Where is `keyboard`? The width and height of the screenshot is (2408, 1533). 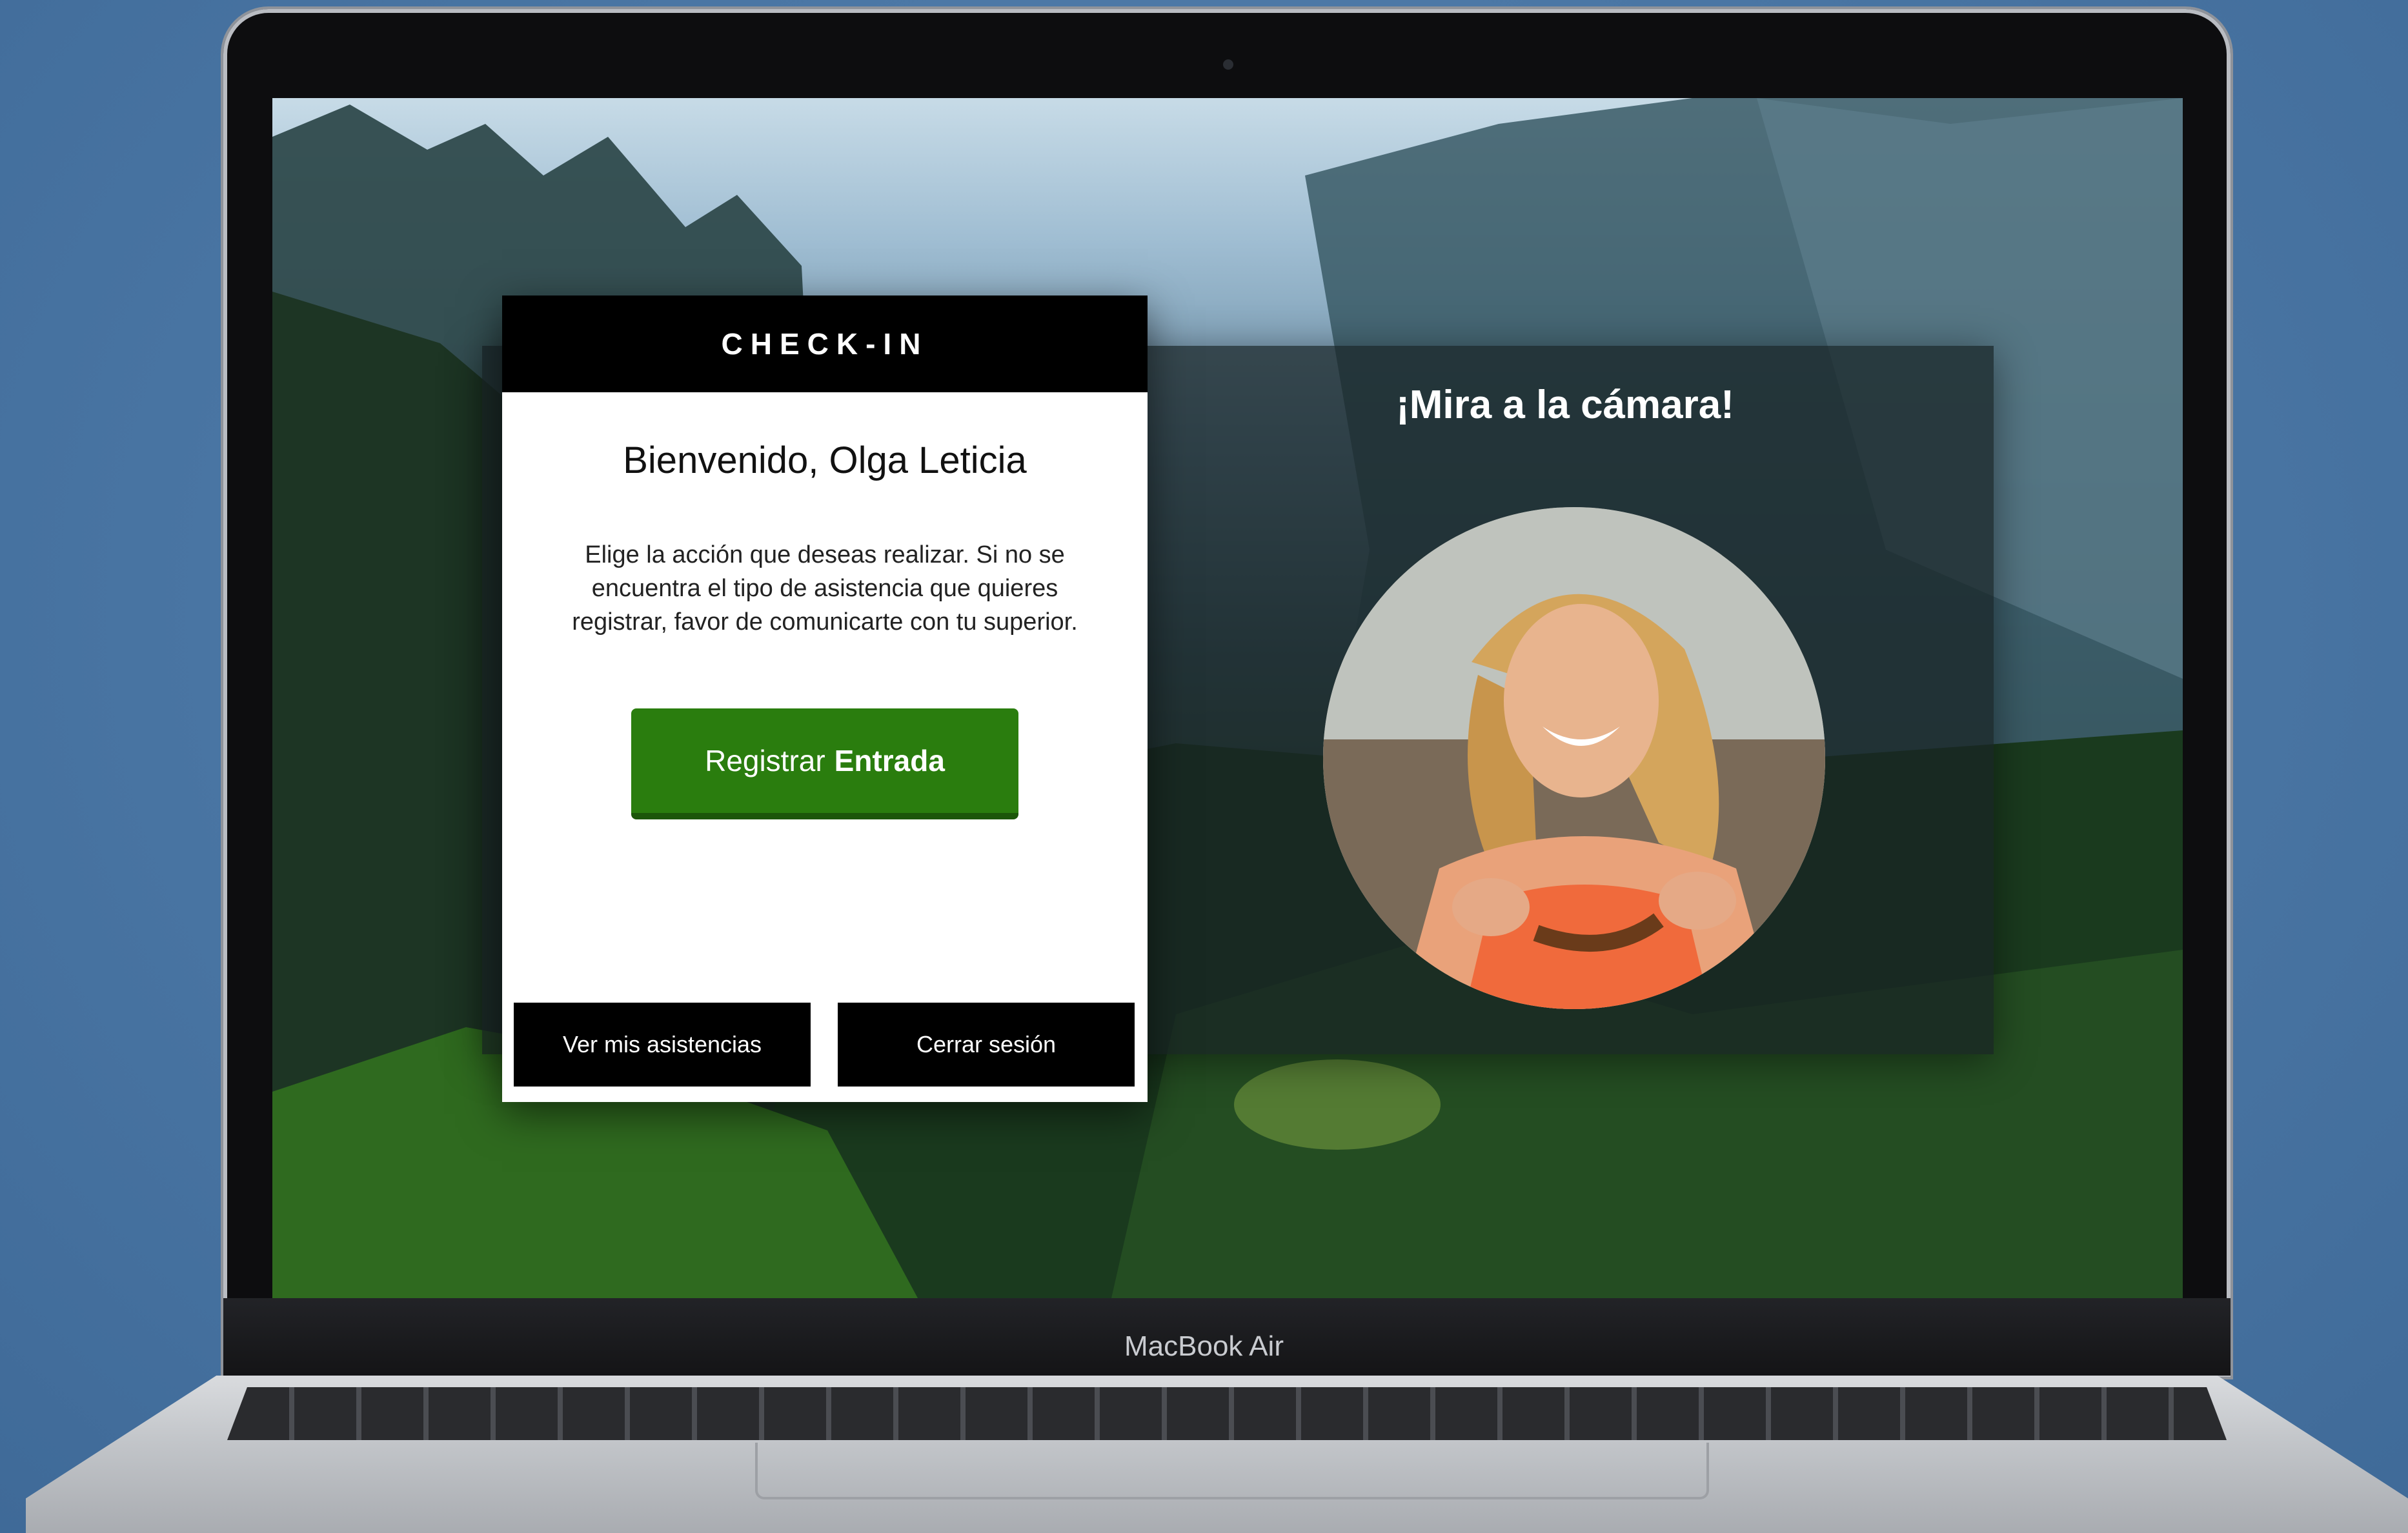 keyboard is located at coordinates (1227, 1413).